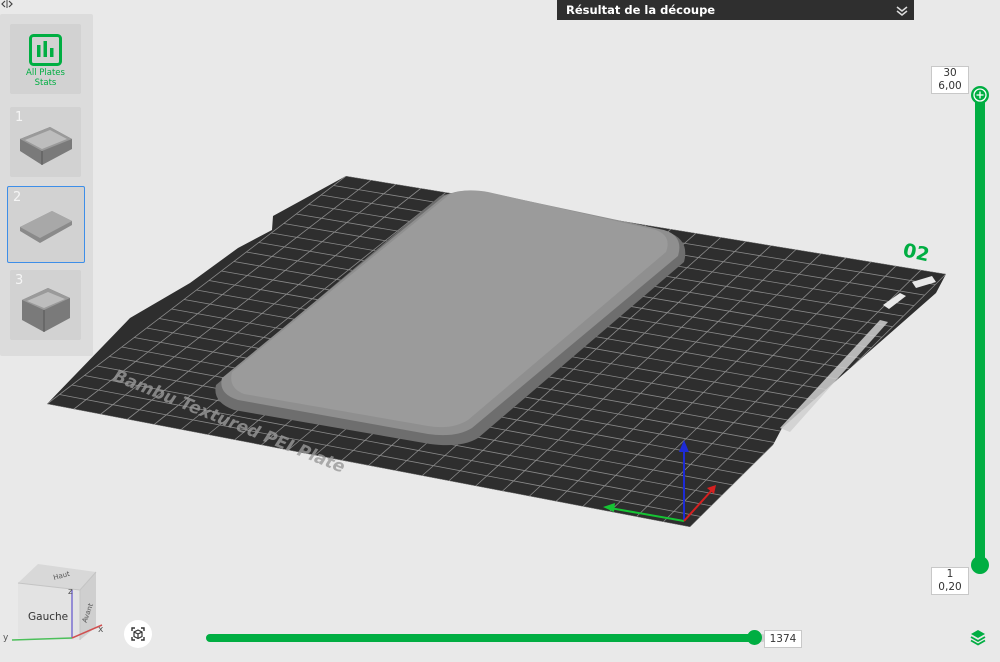  What do you see at coordinates (480, 638) in the screenshot?
I see `progress-fill` at bounding box center [480, 638].